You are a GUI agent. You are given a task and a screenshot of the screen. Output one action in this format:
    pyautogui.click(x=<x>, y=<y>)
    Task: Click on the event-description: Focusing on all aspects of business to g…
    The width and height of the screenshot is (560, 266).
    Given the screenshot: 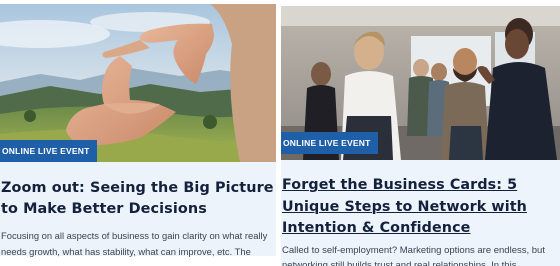 What is the action you would take?
    pyautogui.click(x=134, y=243)
    